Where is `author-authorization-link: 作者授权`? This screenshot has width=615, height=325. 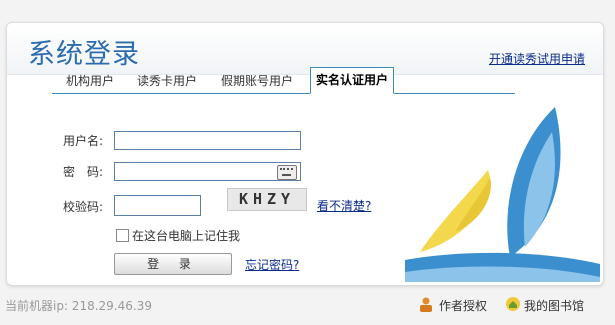
author-authorization-link: 作者授权 is located at coordinates (463, 305).